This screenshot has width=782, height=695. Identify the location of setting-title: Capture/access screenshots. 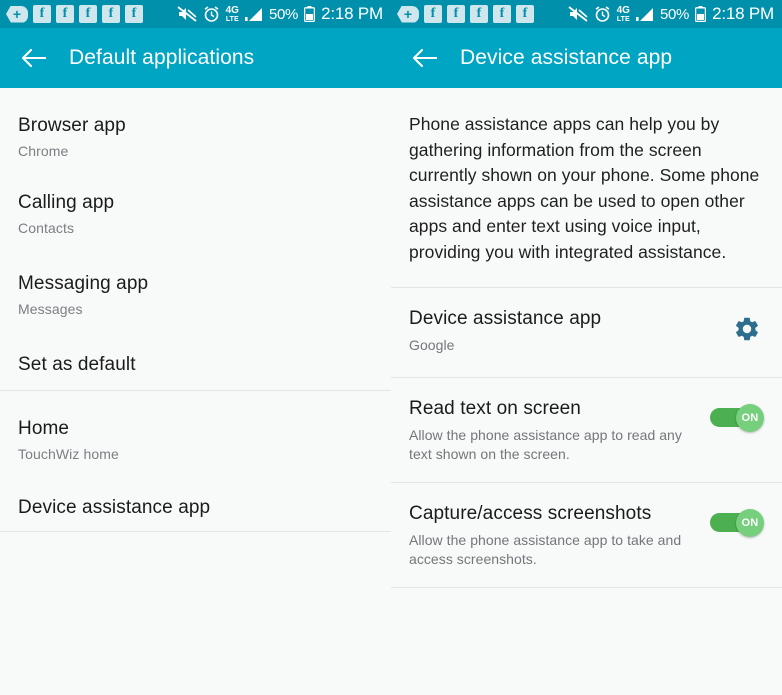
(530, 514).